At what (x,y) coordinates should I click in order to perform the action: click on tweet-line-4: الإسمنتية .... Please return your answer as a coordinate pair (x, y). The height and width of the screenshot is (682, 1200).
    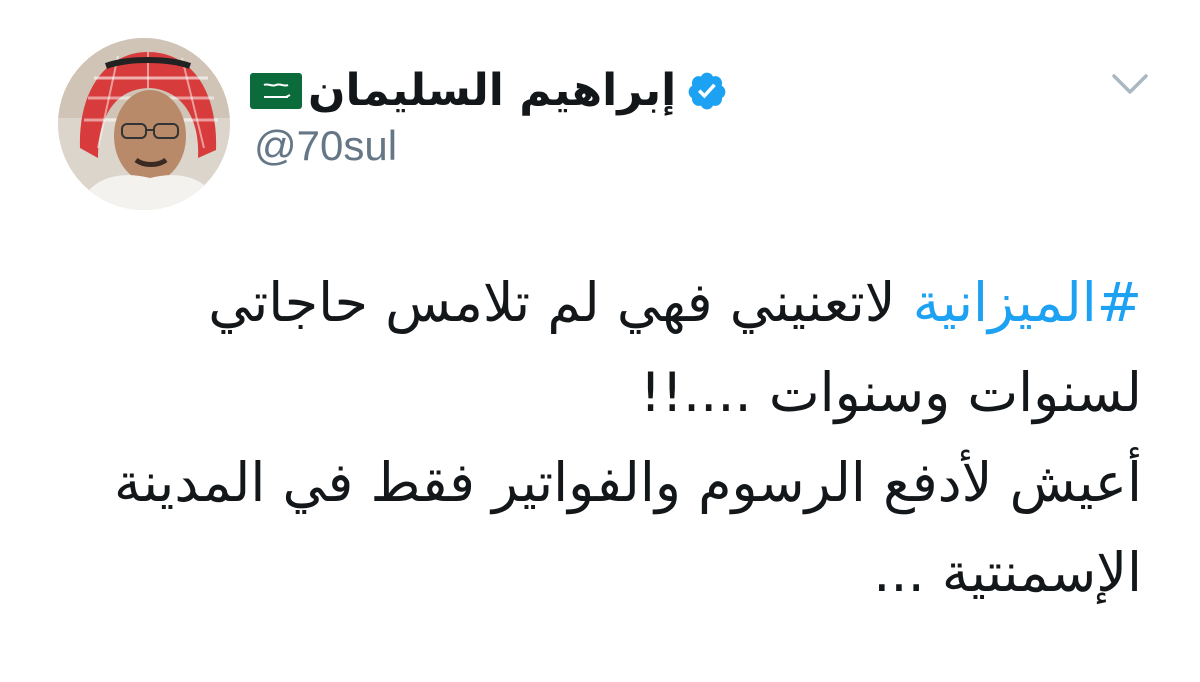
    Looking at the image, I should click on (1007, 572).